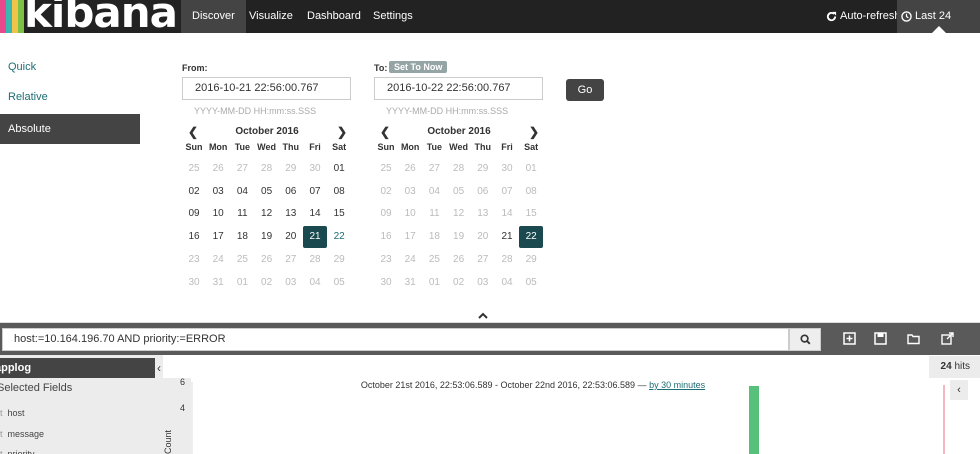  I want to click on calendar-day: 15, so click(339, 214).